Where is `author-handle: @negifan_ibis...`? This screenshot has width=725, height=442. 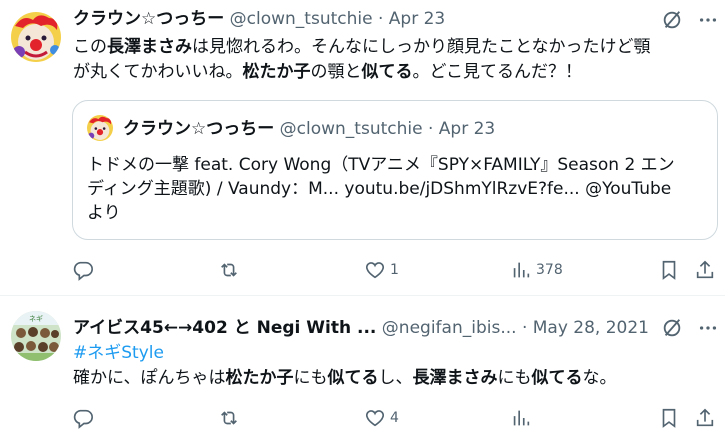
author-handle: @negifan_ibis... is located at coordinates (449, 328).